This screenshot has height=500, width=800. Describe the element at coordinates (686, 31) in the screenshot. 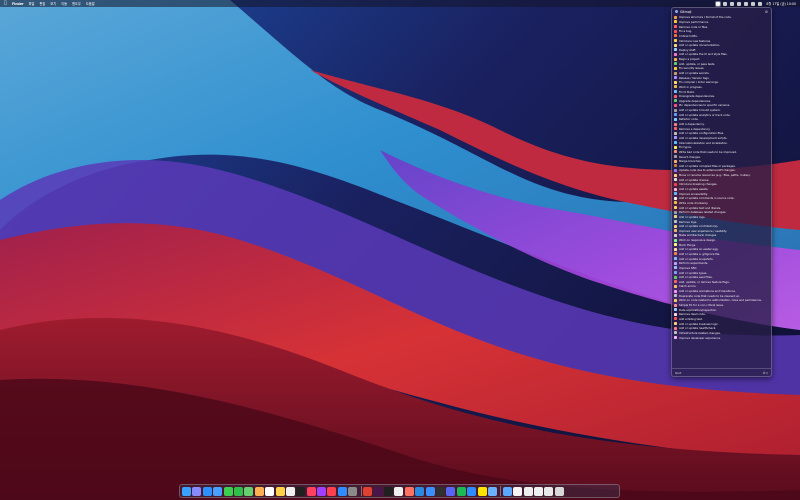

I see `gitmoji-item-label: Fix a bug.` at that location.